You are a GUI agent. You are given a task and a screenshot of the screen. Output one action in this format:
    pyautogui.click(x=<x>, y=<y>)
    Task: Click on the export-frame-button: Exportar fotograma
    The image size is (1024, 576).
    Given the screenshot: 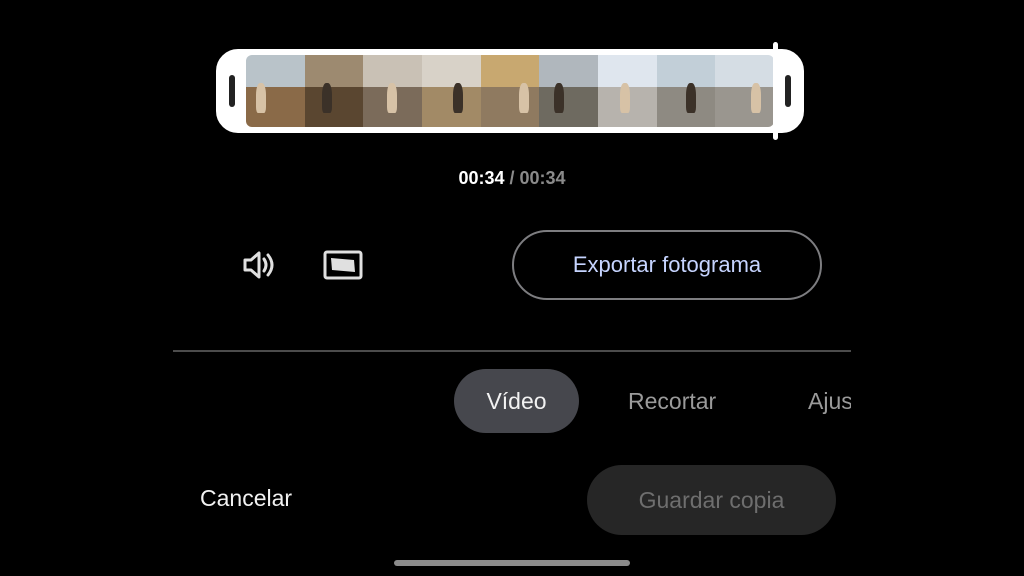 What is the action you would take?
    pyautogui.click(x=667, y=265)
    